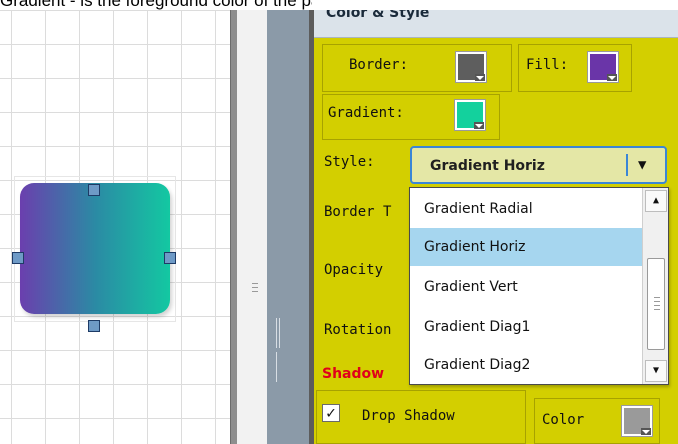 Image resolution: width=678 pixels, height=444 pixels. Describe the element at coordinates (627, 165) in the screenshot. I see `style-select-separator` at that location.